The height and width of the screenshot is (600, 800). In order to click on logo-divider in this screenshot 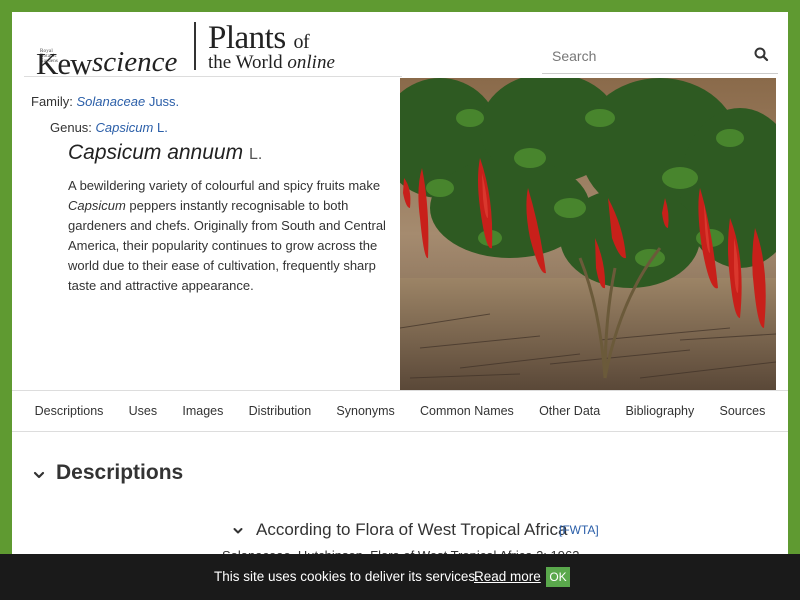, I will do `click(195, 46)`.